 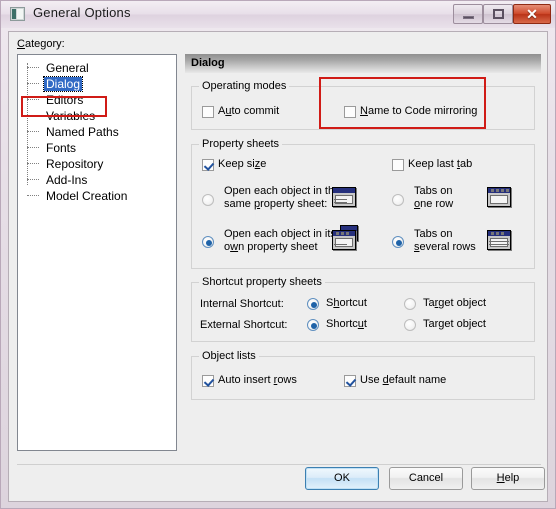 I want to click on use-default-name-label: Use default name, so click(x=403, y=380).